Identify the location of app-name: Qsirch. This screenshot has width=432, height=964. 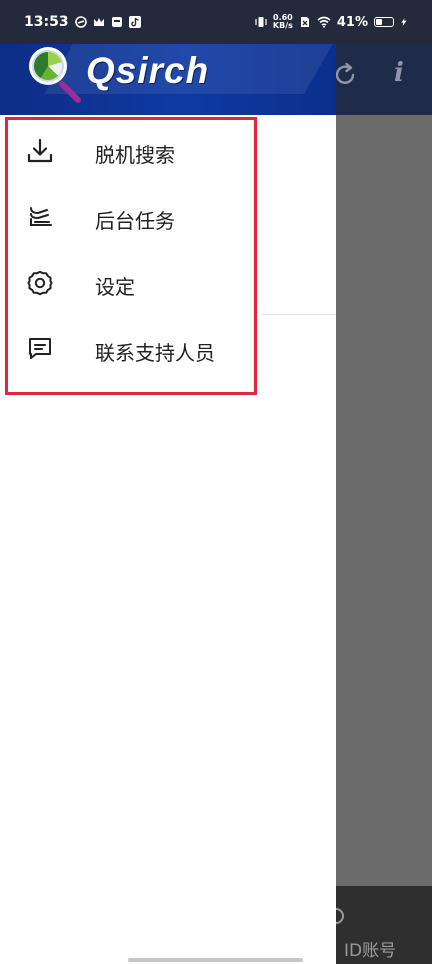
(148, 70).